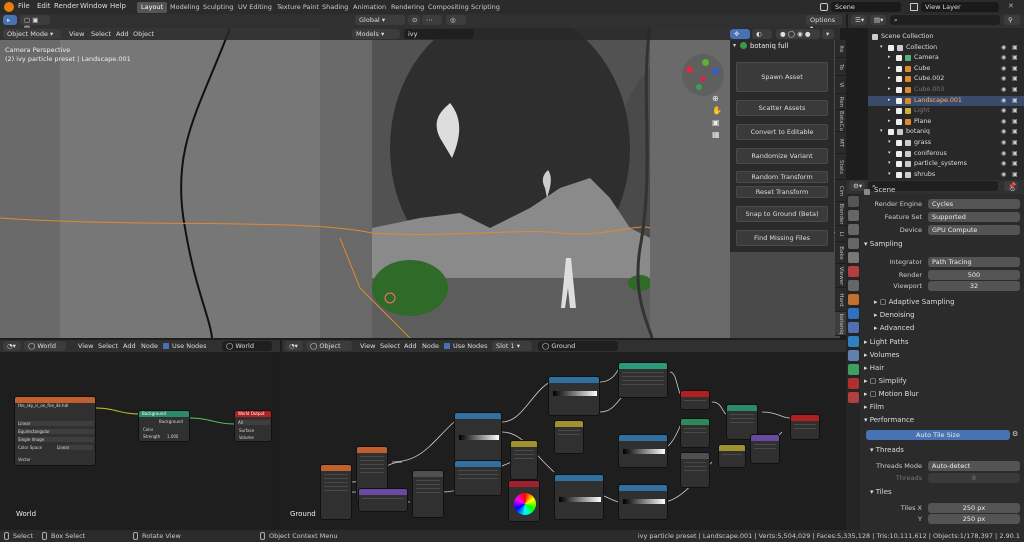 The image size is (1024, 542). What do you see at coordinates (122, 34) in the screenshot?
I see `viewport-menu-add: Add` at bounding box center [122, 34].